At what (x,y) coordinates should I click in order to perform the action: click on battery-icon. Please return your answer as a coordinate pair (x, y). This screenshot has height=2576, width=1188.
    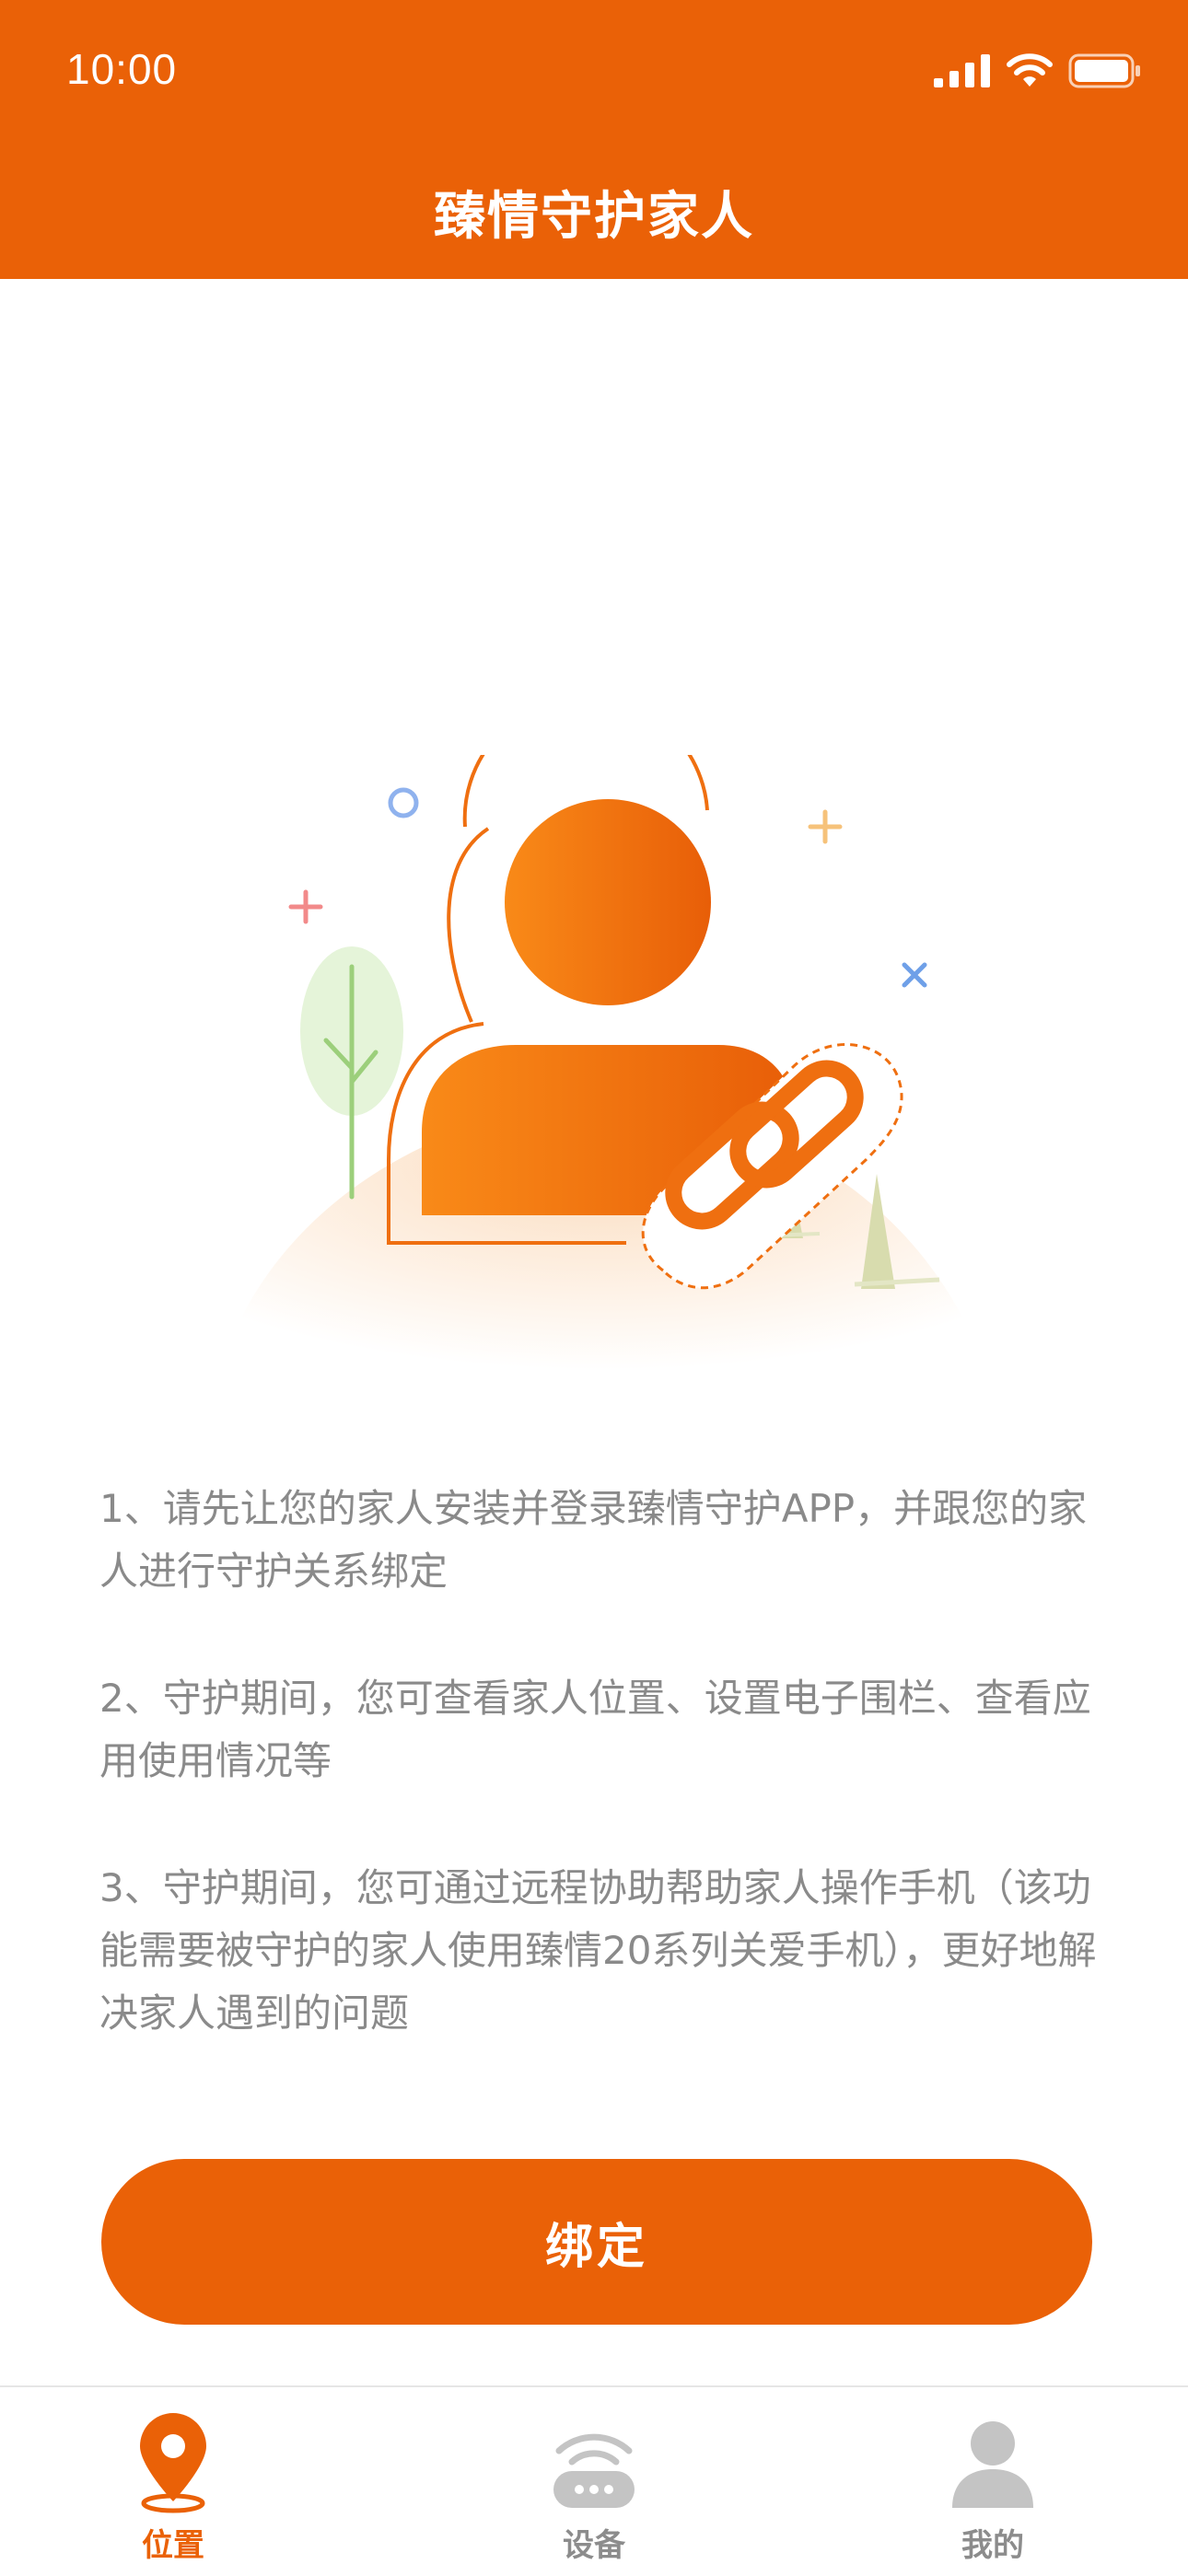
    Looking at the image, I should click on (1104, 70).